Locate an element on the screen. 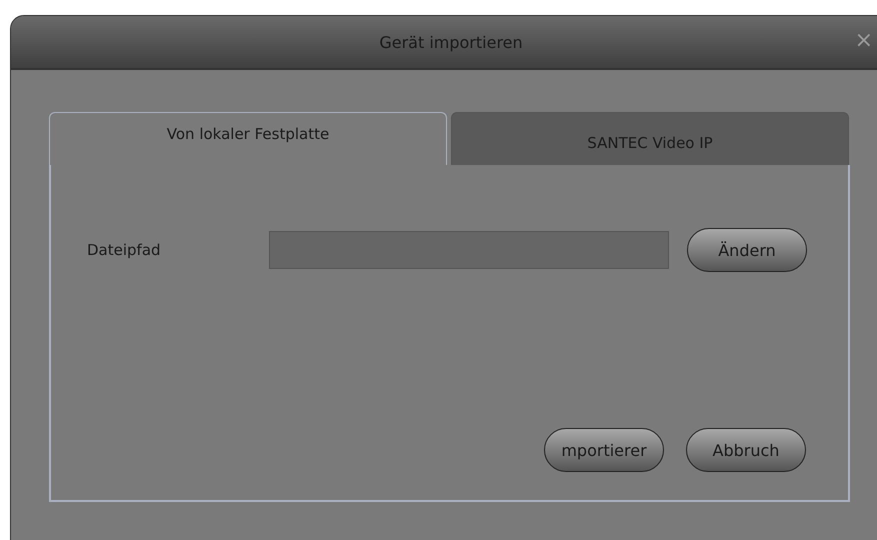 This screenshot has height=540, width=877. tab: Von lokaler Festplatte is located at coordinates (248, 138).